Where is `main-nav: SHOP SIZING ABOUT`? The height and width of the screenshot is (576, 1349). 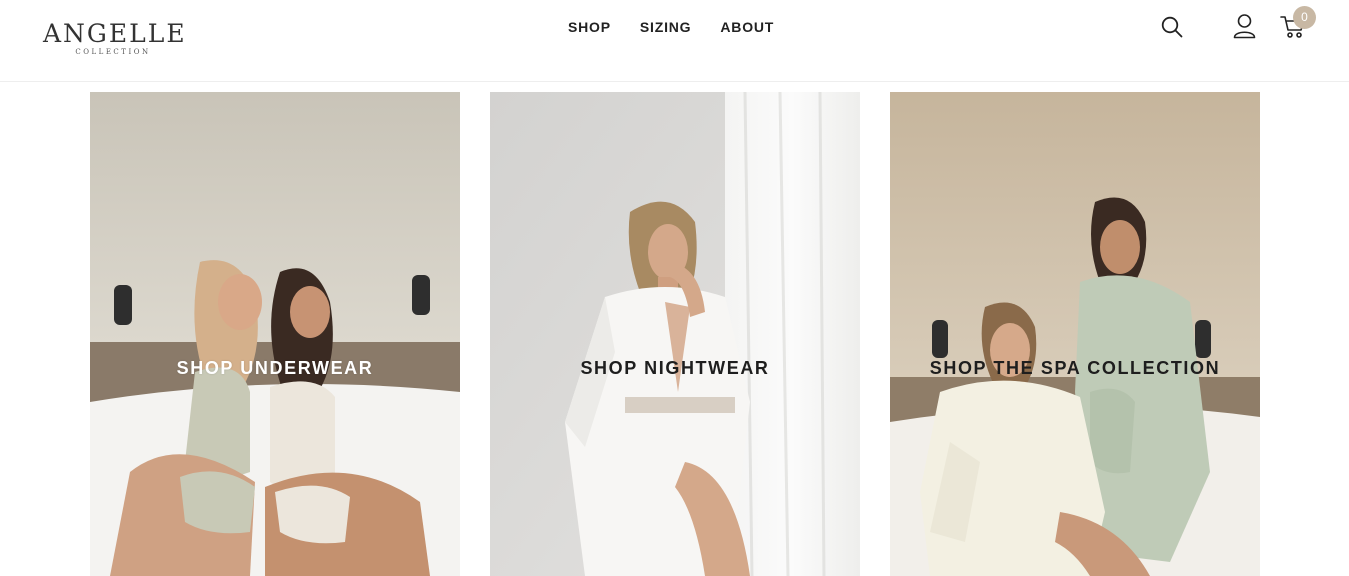 main-nav: SHOP SIZING ABOUT is located at coordinates (671, 27).